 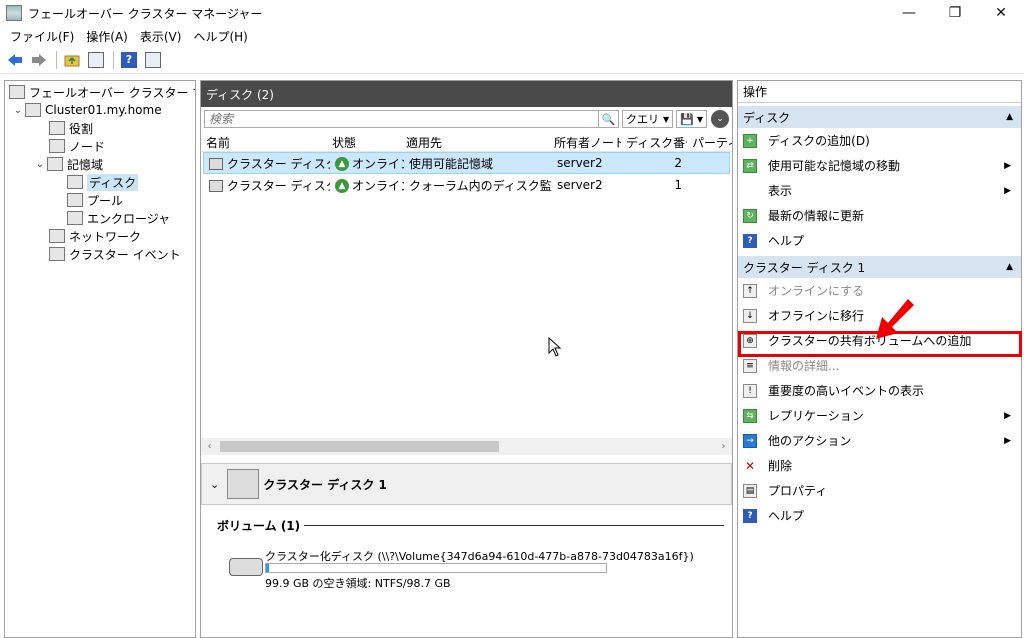 I want to click on back-arrow-icon, so click(x=15, y=60).